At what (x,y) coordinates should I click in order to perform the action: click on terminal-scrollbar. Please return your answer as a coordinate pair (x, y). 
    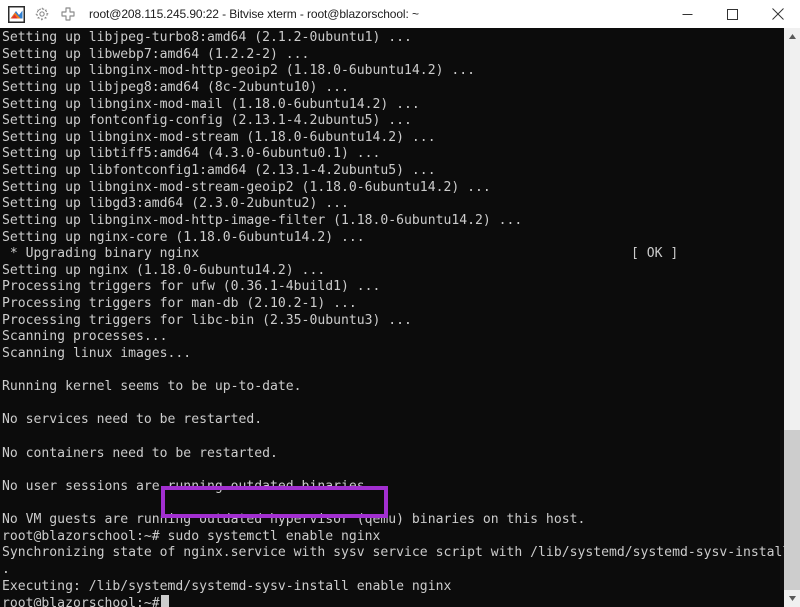
    Looking at the image, I should click on (792, 317).